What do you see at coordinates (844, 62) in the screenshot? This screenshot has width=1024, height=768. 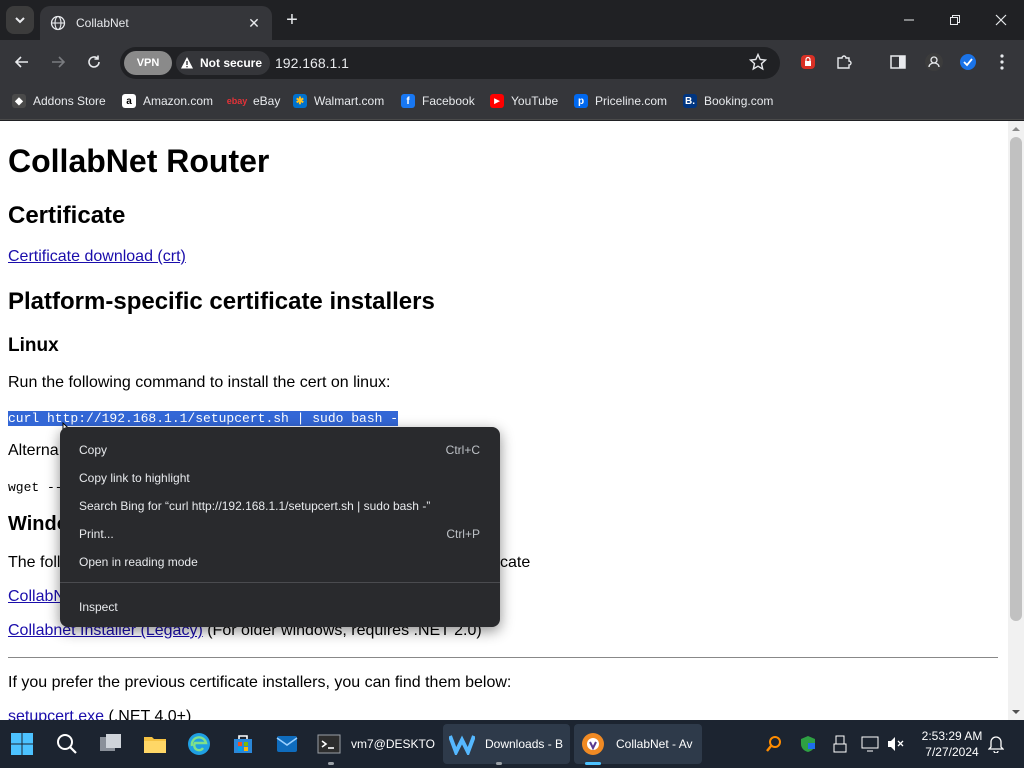 I see `extensions-button` at bounding box center [844, 62].